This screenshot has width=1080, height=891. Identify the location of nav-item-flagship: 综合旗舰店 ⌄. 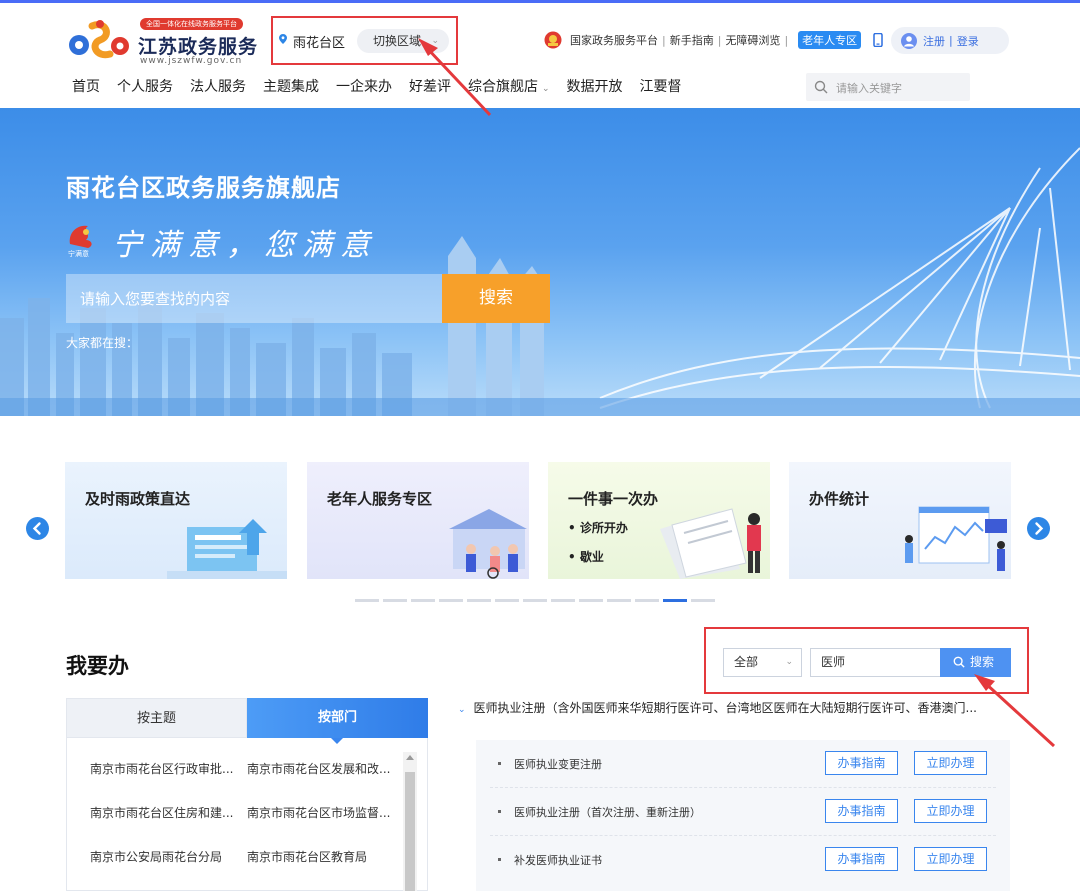
(509, 86).